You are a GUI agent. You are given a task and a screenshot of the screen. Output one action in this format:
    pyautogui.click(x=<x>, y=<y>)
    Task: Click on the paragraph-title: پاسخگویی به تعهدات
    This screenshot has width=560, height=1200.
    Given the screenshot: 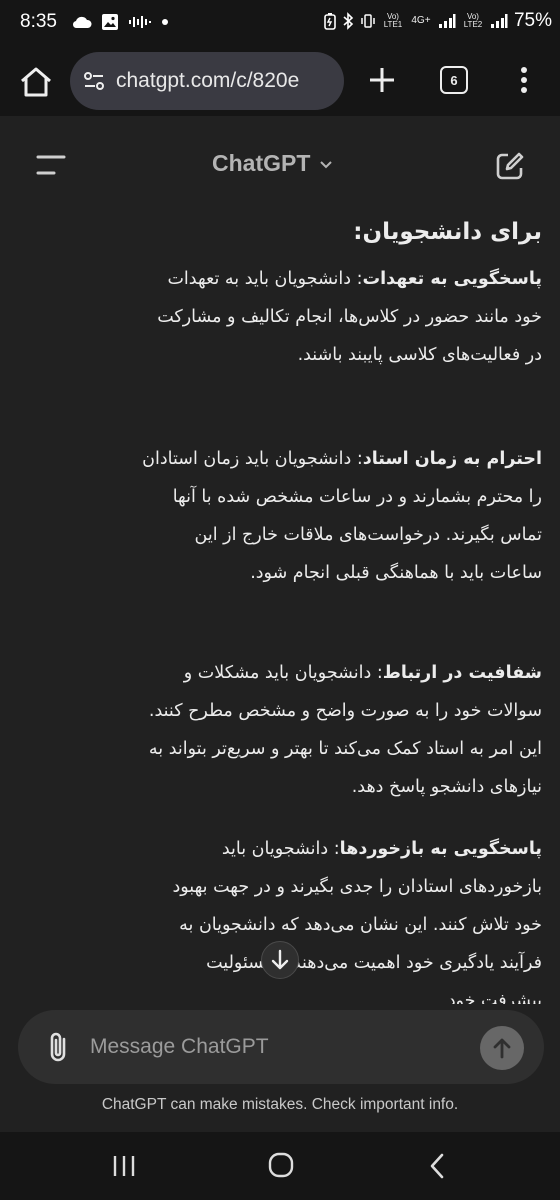 What is the action you would take?
    pyautogui.click(x=452, y=279)
    